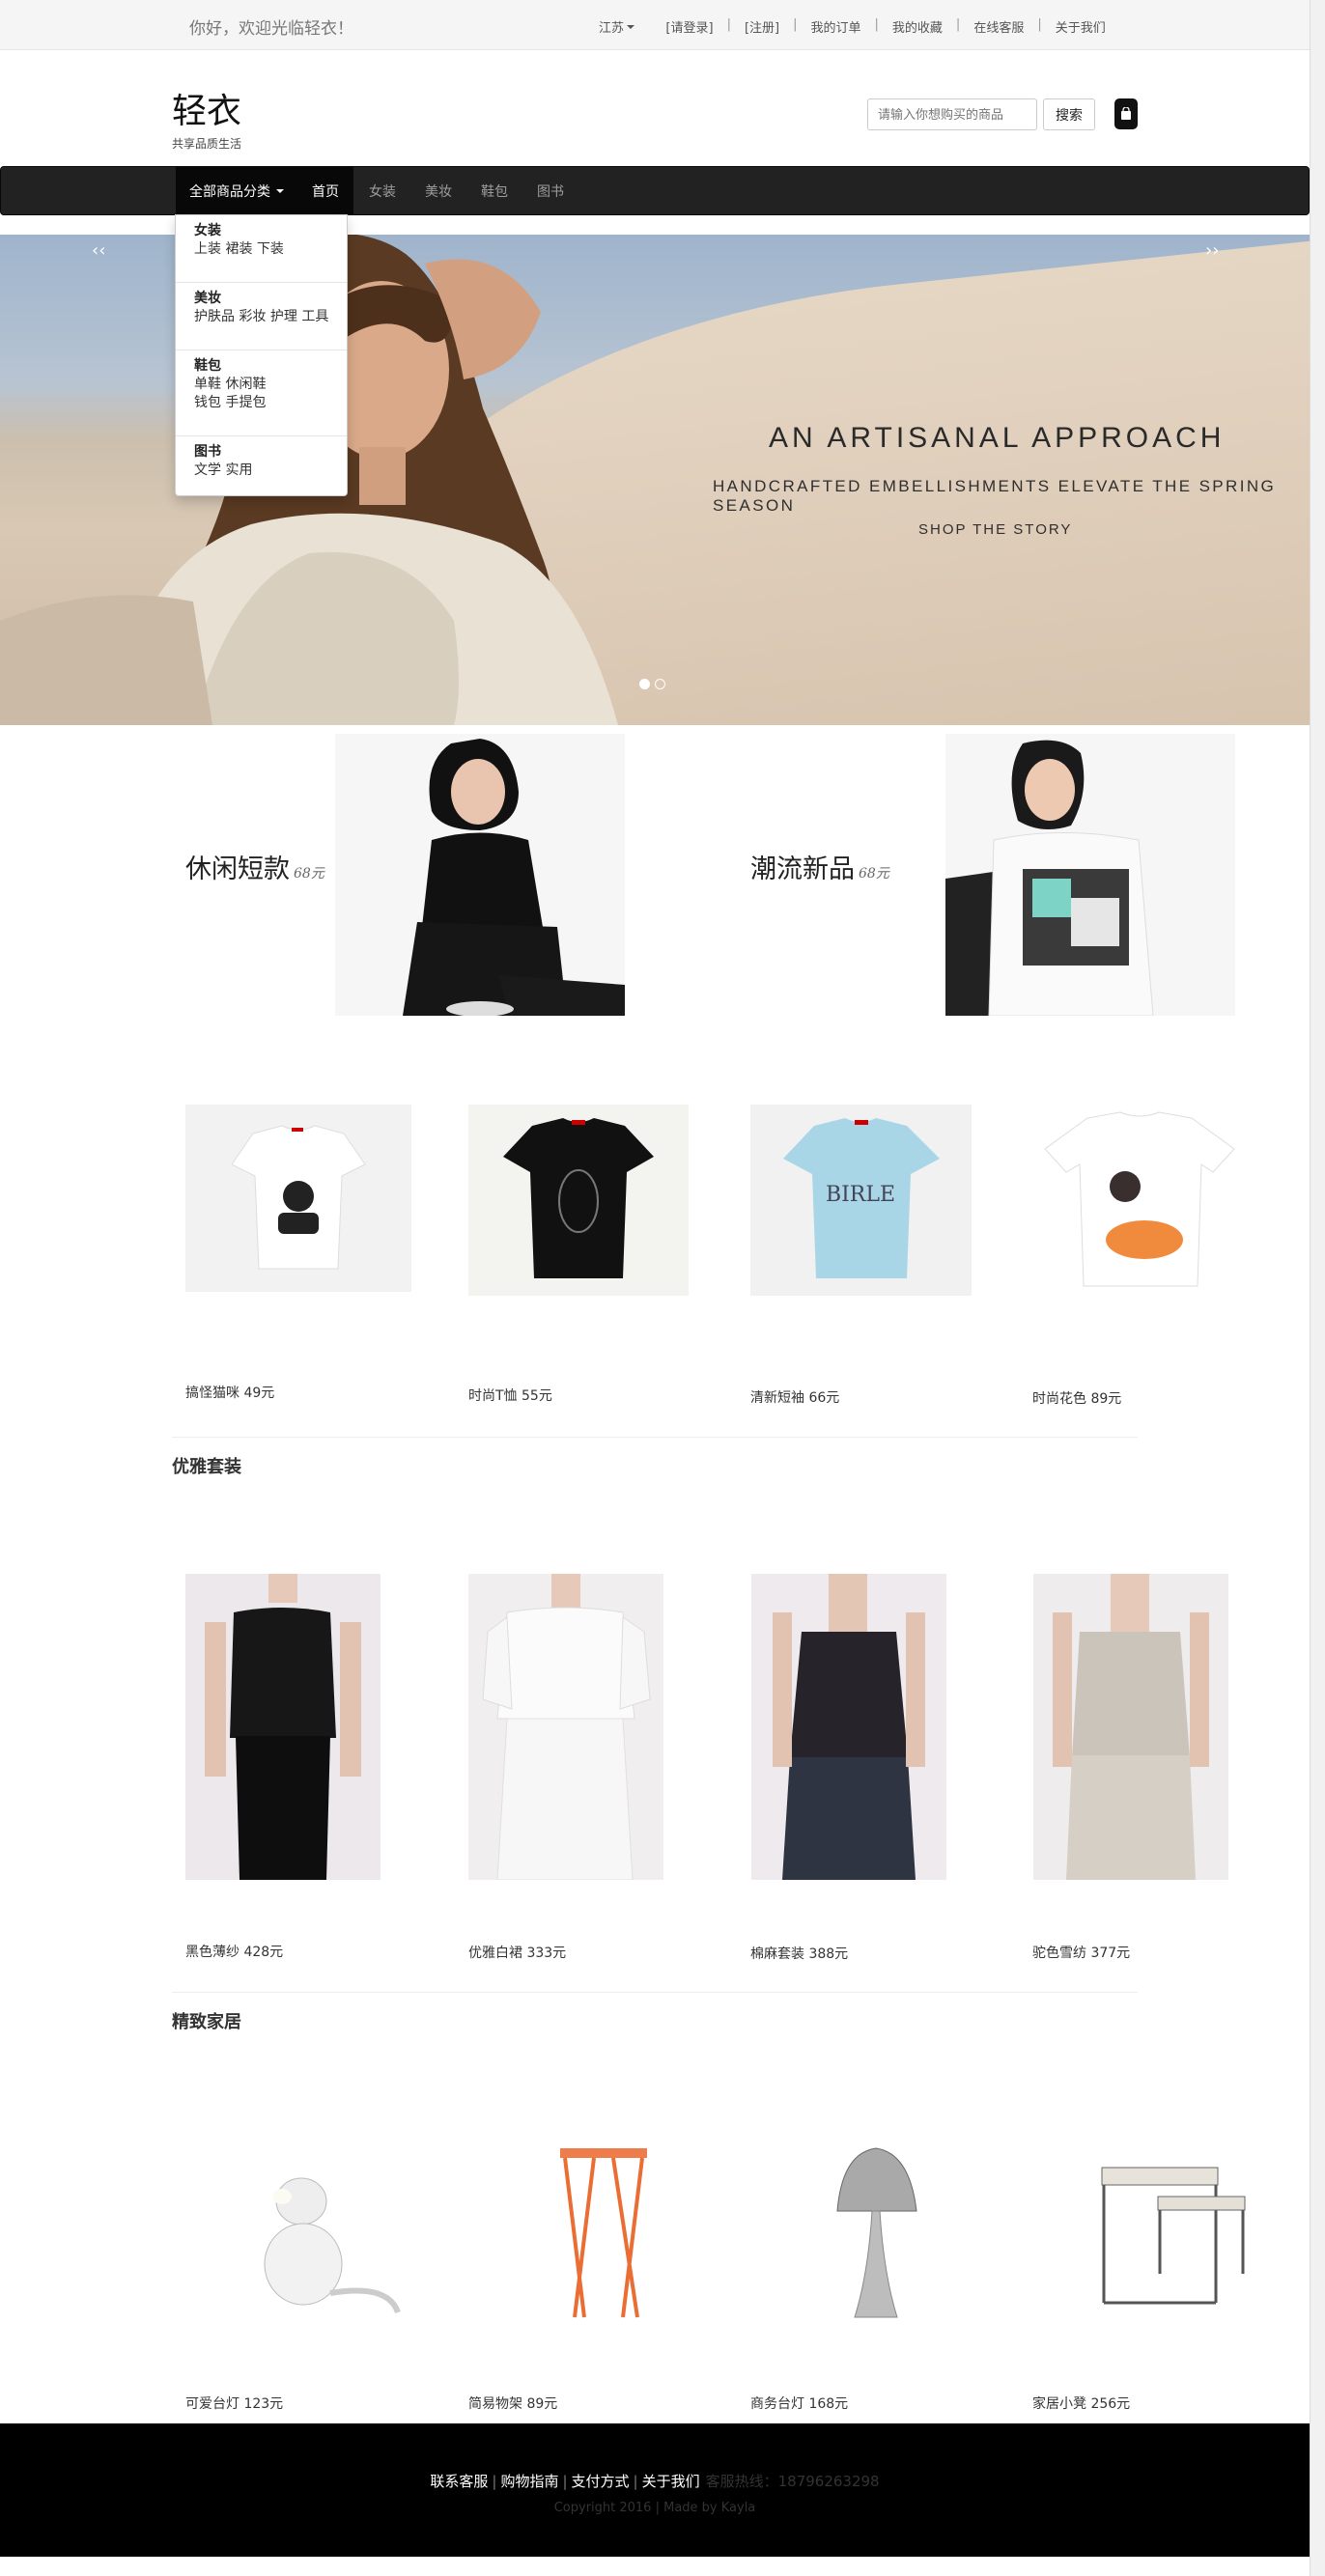  Describe the element at coordinates (762, 27) in the screenshot. I see `register-link: [注册]` at that location.